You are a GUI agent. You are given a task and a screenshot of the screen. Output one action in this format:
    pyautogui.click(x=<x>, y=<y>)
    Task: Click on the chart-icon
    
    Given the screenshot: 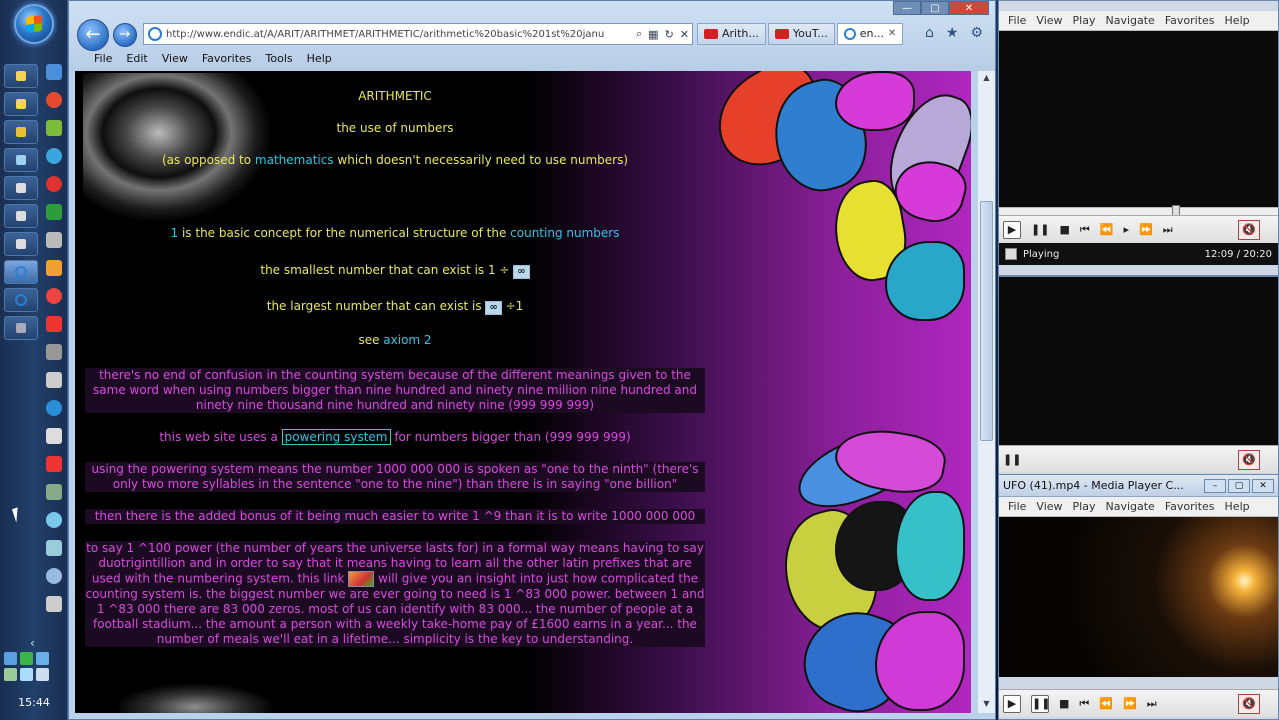 What is the action you would take?
    pyautogui.click(x=54, y=492)
    